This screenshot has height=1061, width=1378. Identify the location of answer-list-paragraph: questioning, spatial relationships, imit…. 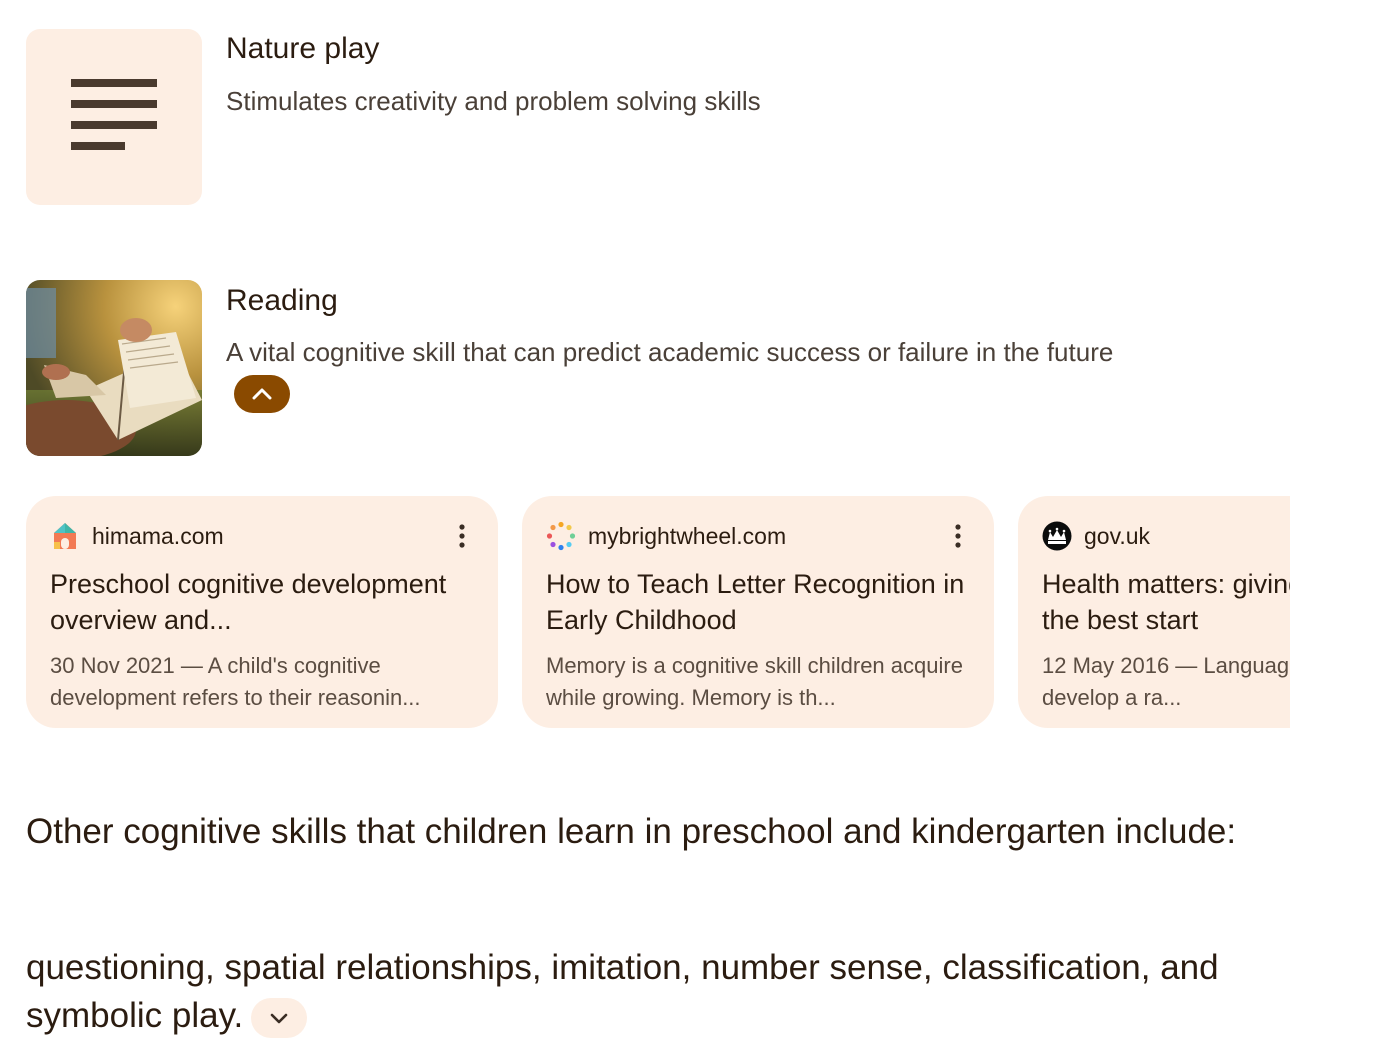
(671, 992).